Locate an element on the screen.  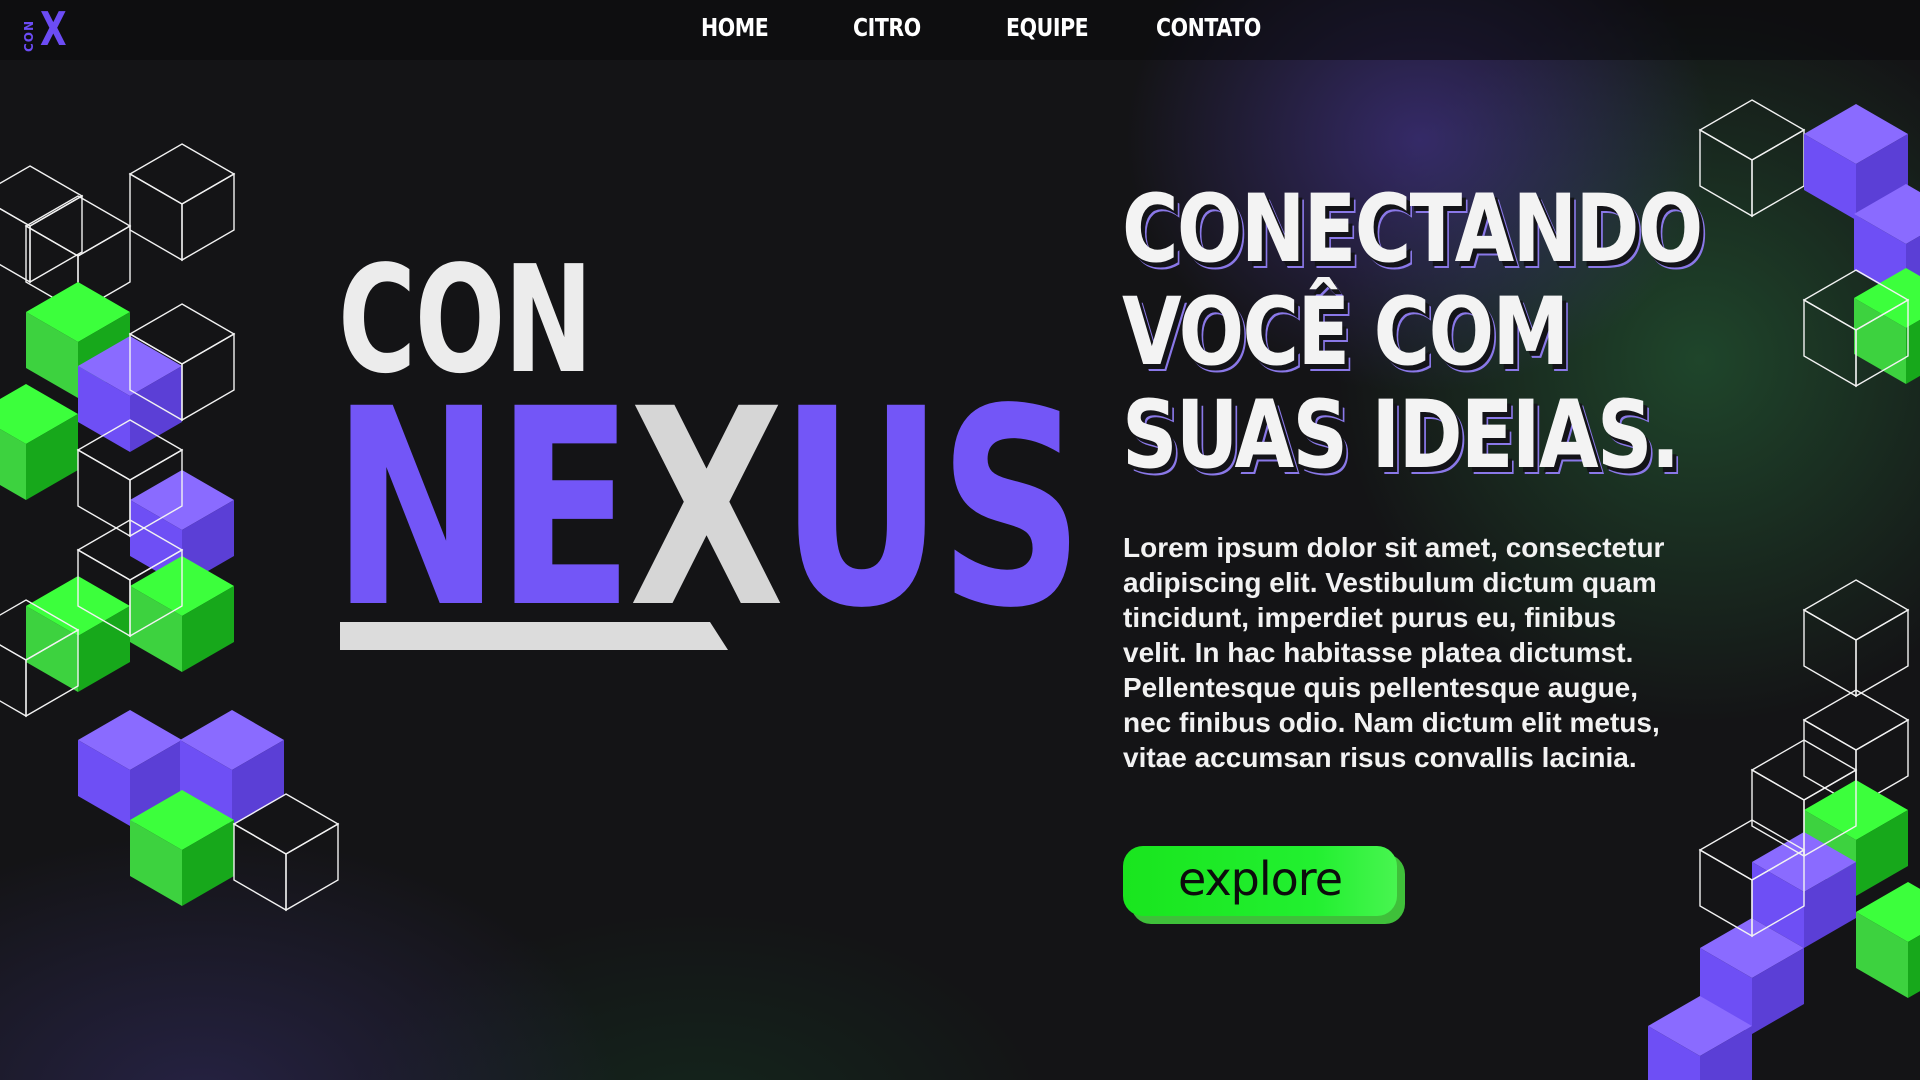
nav-contato: CONTATO is located at coordinates (1208, 27).